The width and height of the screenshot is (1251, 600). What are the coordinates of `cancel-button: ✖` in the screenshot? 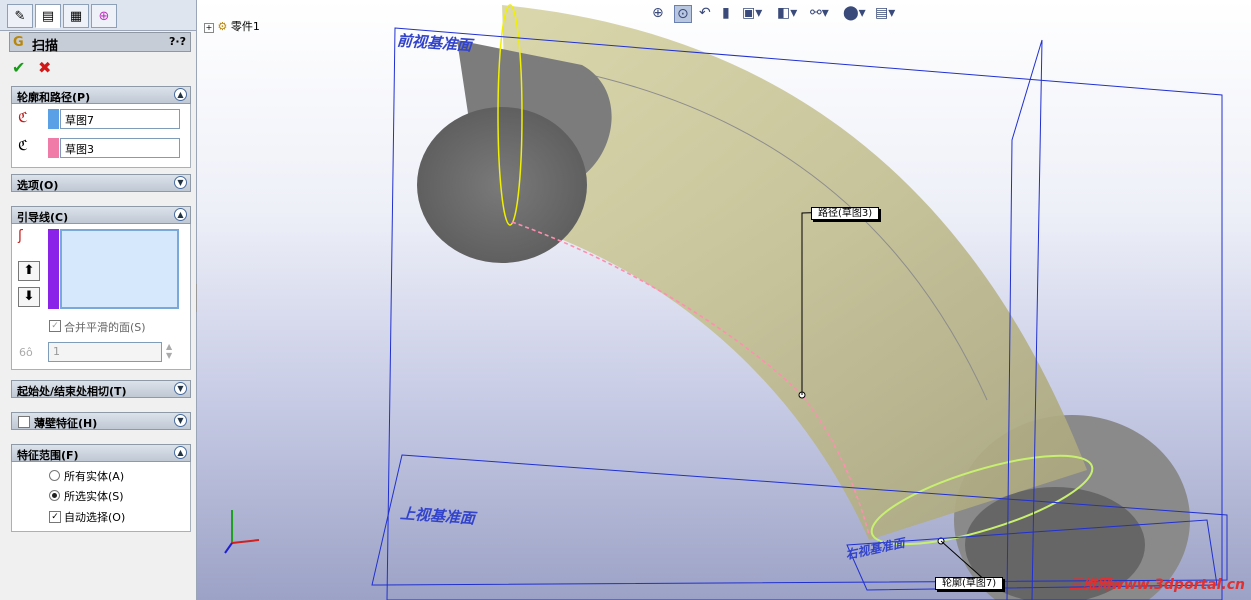 It's located at (44, 67).